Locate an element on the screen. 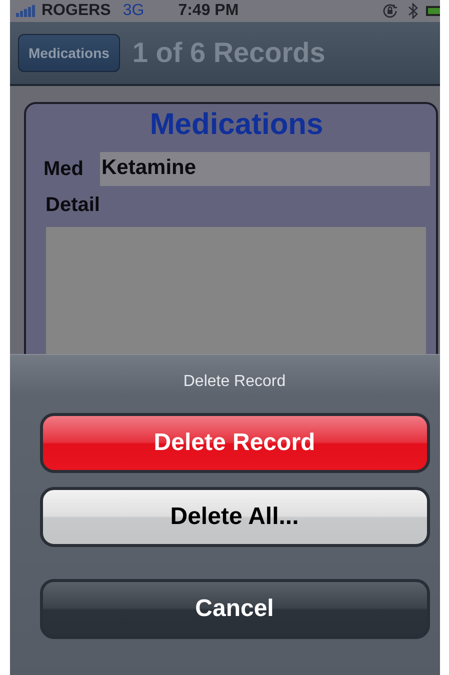 The image size is (449, 675). signal-icon is located at coordinates (27, 11).